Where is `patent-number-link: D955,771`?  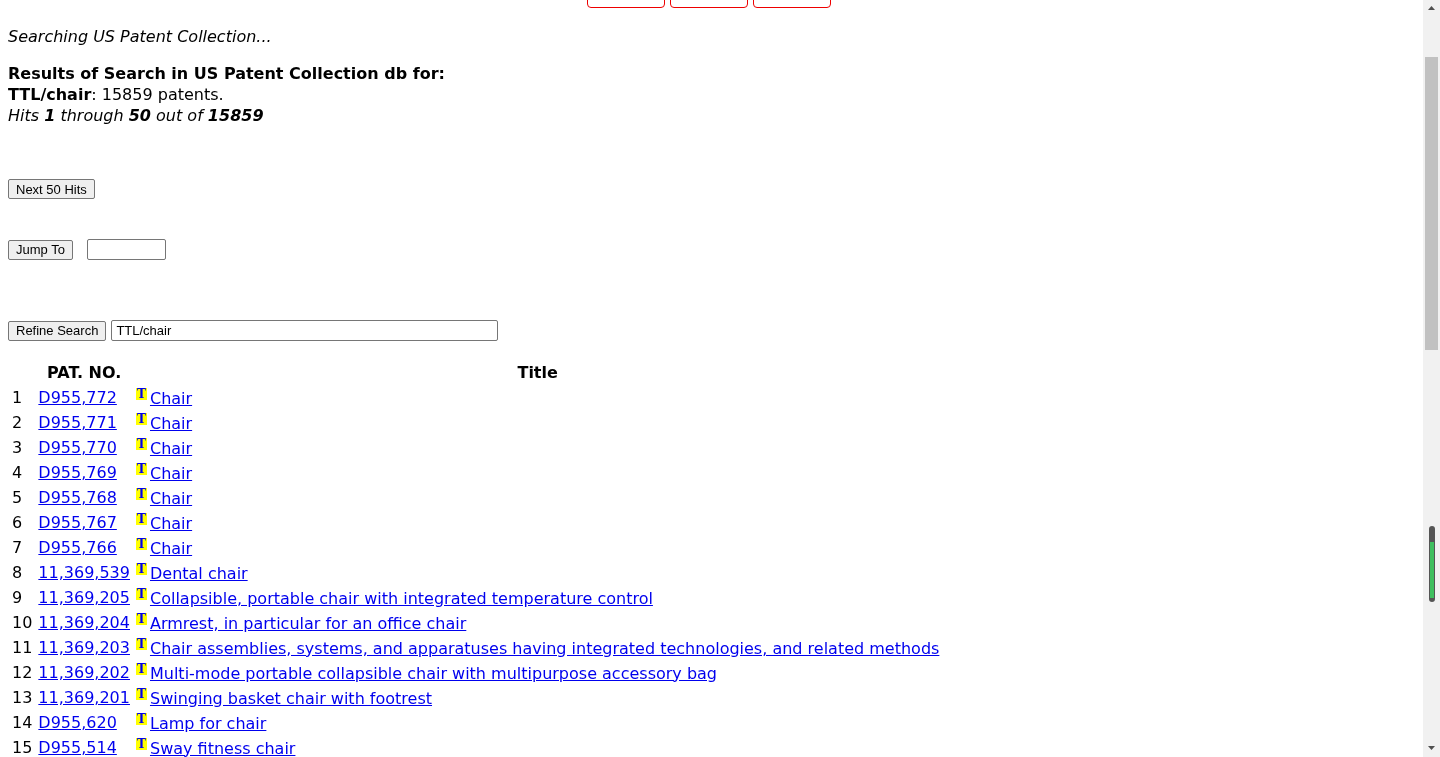
patent-number-link: D955,771 is located at coordinates (77, 422).